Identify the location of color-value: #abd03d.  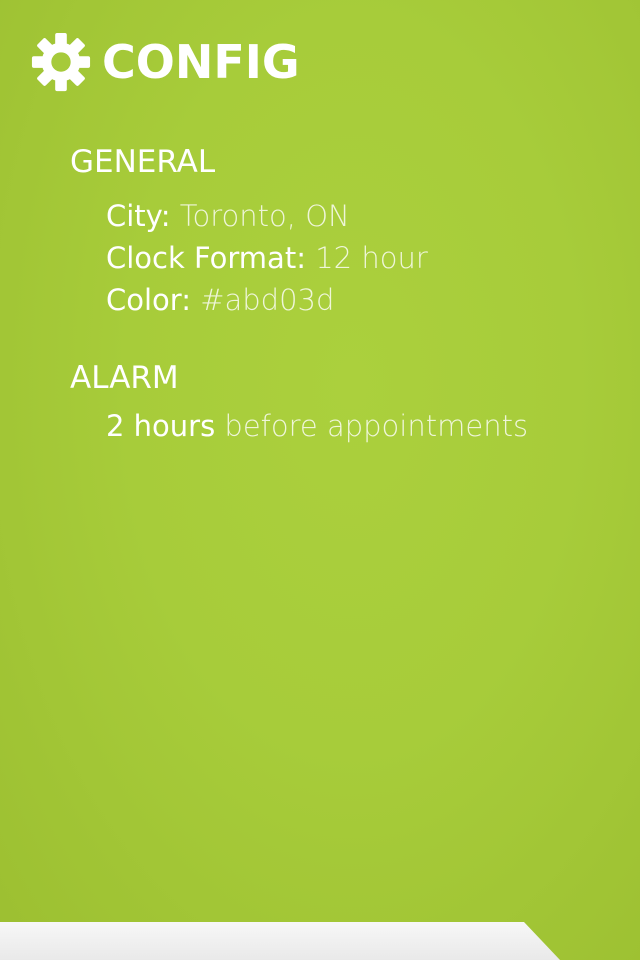
(267, 300).